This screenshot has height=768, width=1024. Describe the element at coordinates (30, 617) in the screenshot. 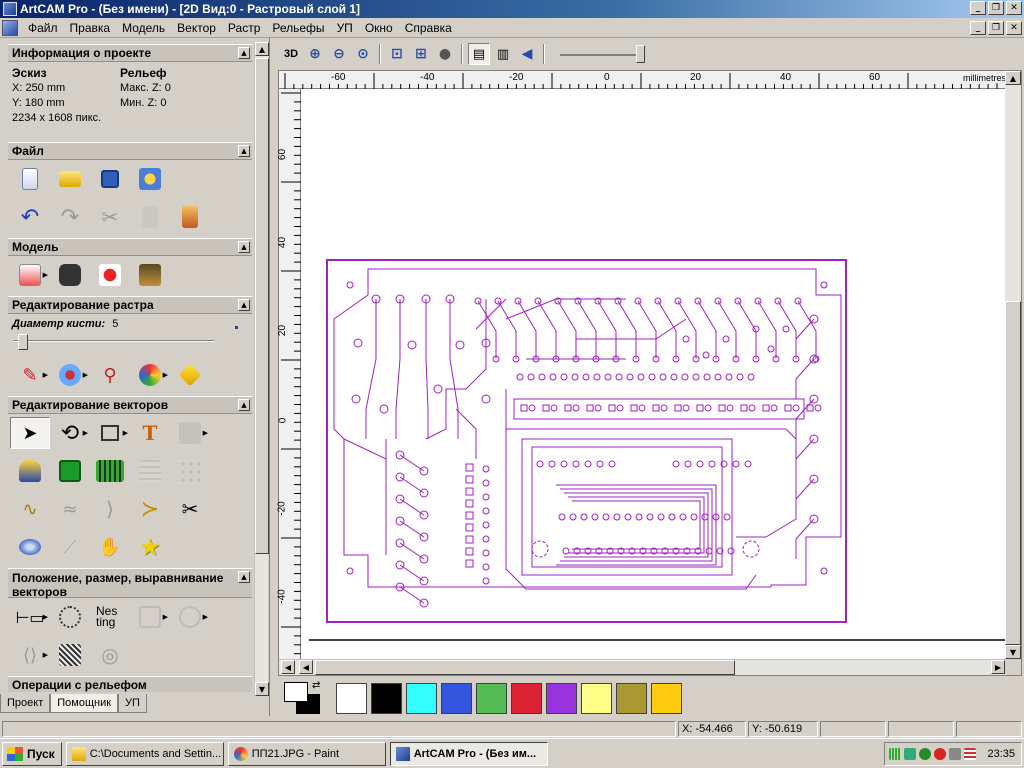

I see `align-button: ⊢▭ ▶` at that location.